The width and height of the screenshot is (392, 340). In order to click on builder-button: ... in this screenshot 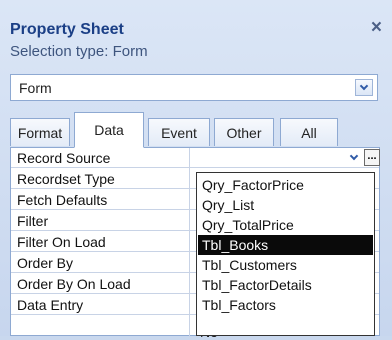, I will do `click(372, 157)`.